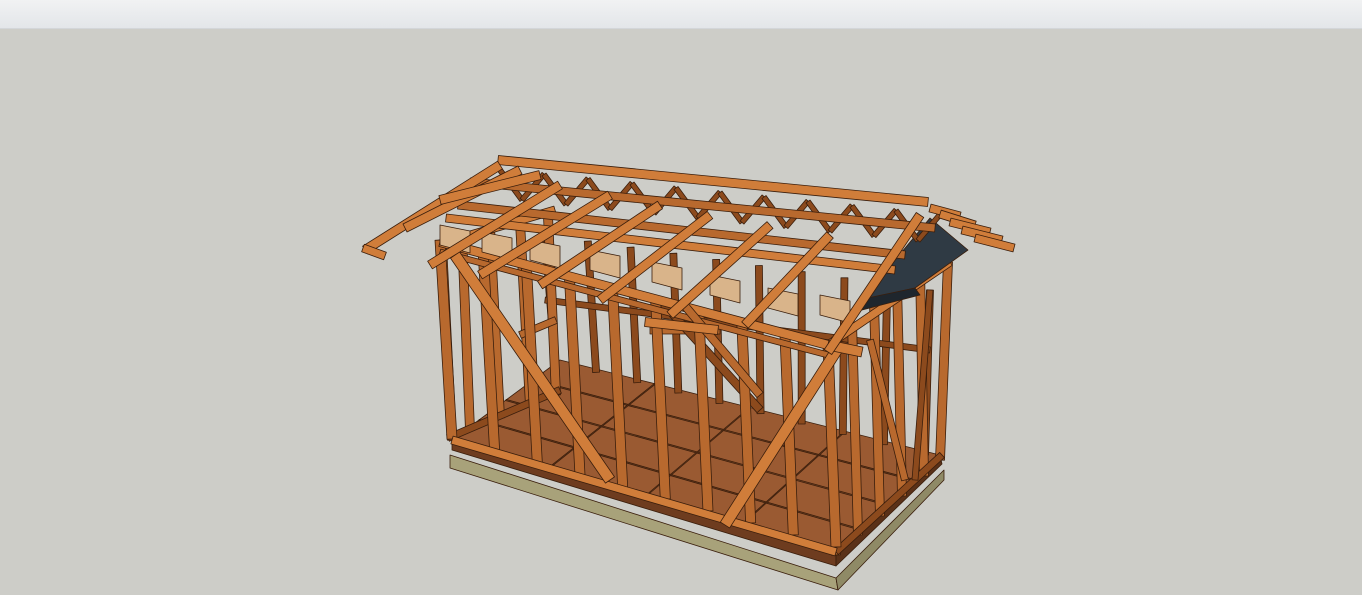 The image size is (1362, 595). I want to click on front-stud, so click(446, 339).